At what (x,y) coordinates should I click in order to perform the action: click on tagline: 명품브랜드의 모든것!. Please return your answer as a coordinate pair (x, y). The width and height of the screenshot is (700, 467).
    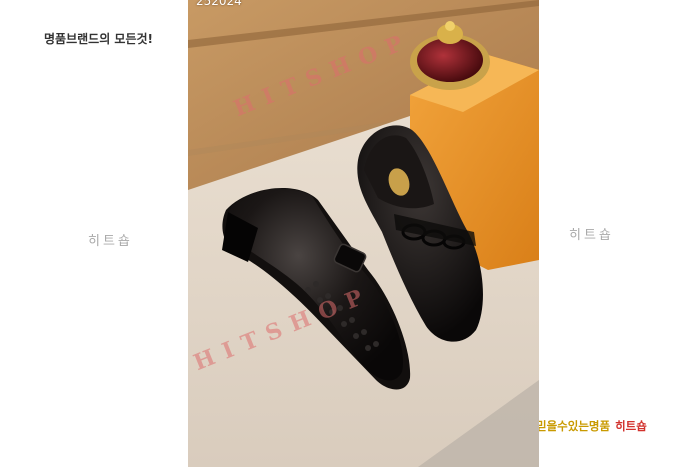
    Looking at the image, I should click on (99, 39).